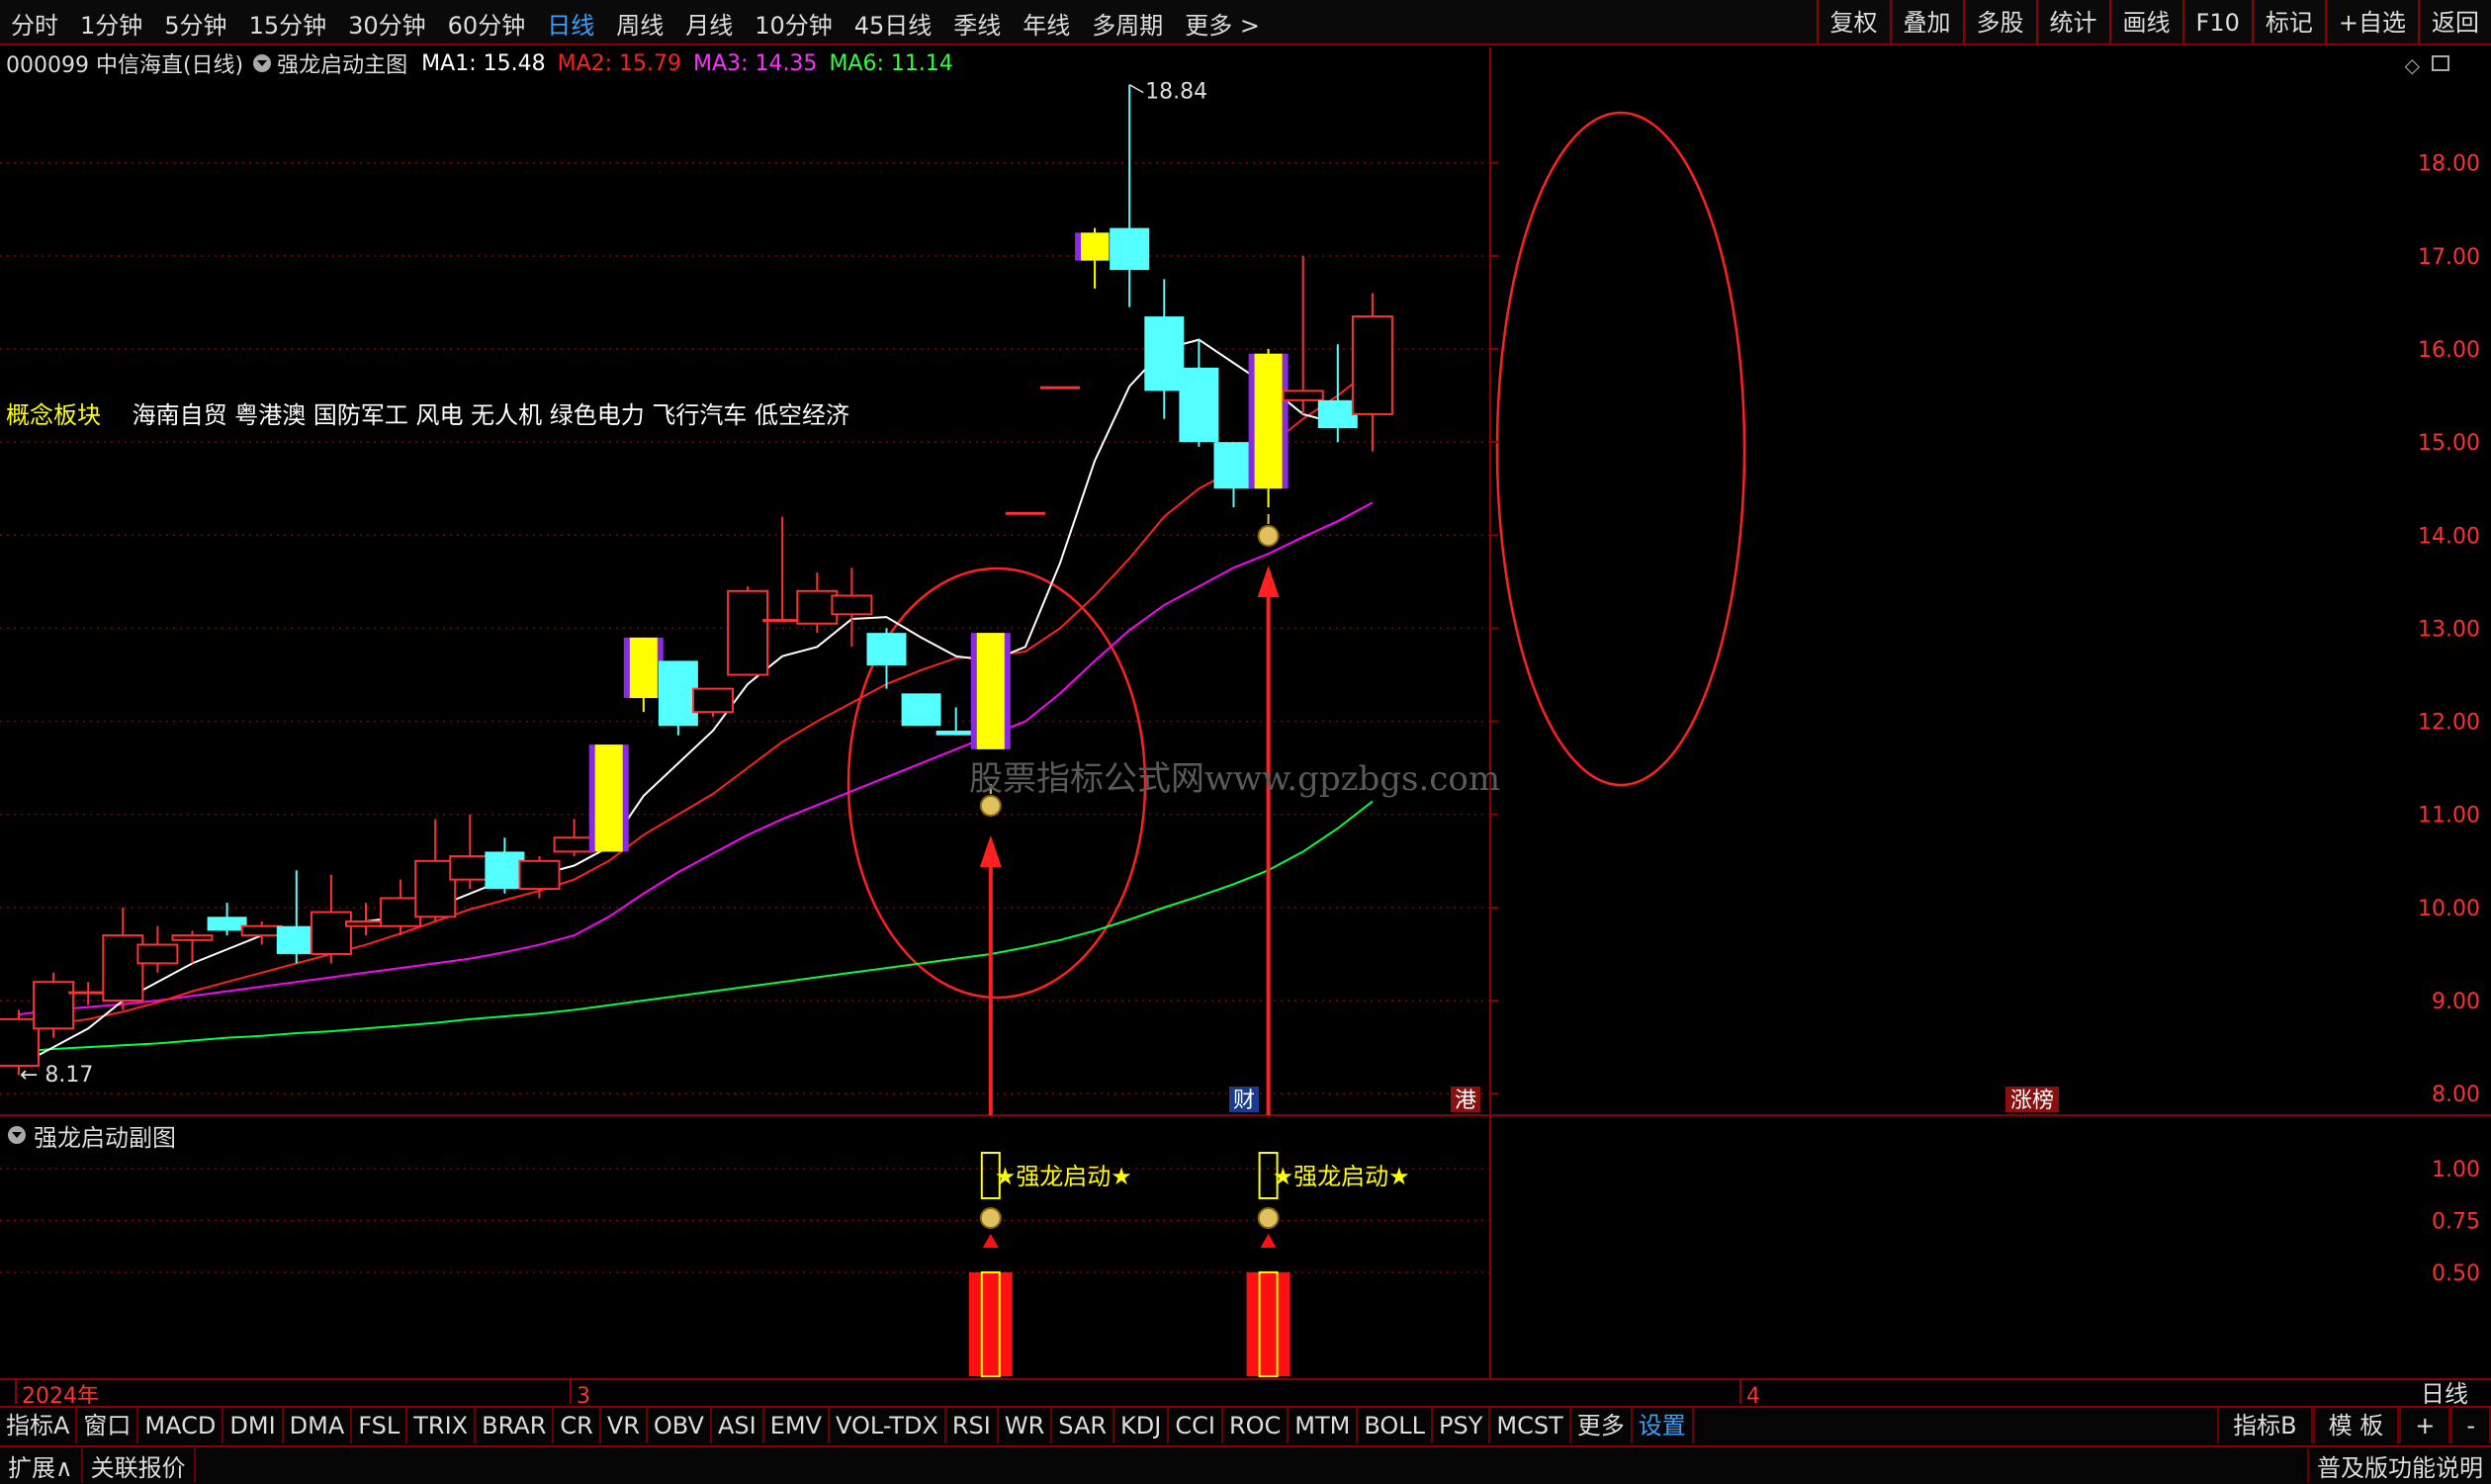  Describe the element at coordinates (491, 415) in the screenshot. I see `concept-tags: 海南自贸 粤港澳 国防军工 风电 无人机 绿色电力 飞行汽车 低空经济` at that location.